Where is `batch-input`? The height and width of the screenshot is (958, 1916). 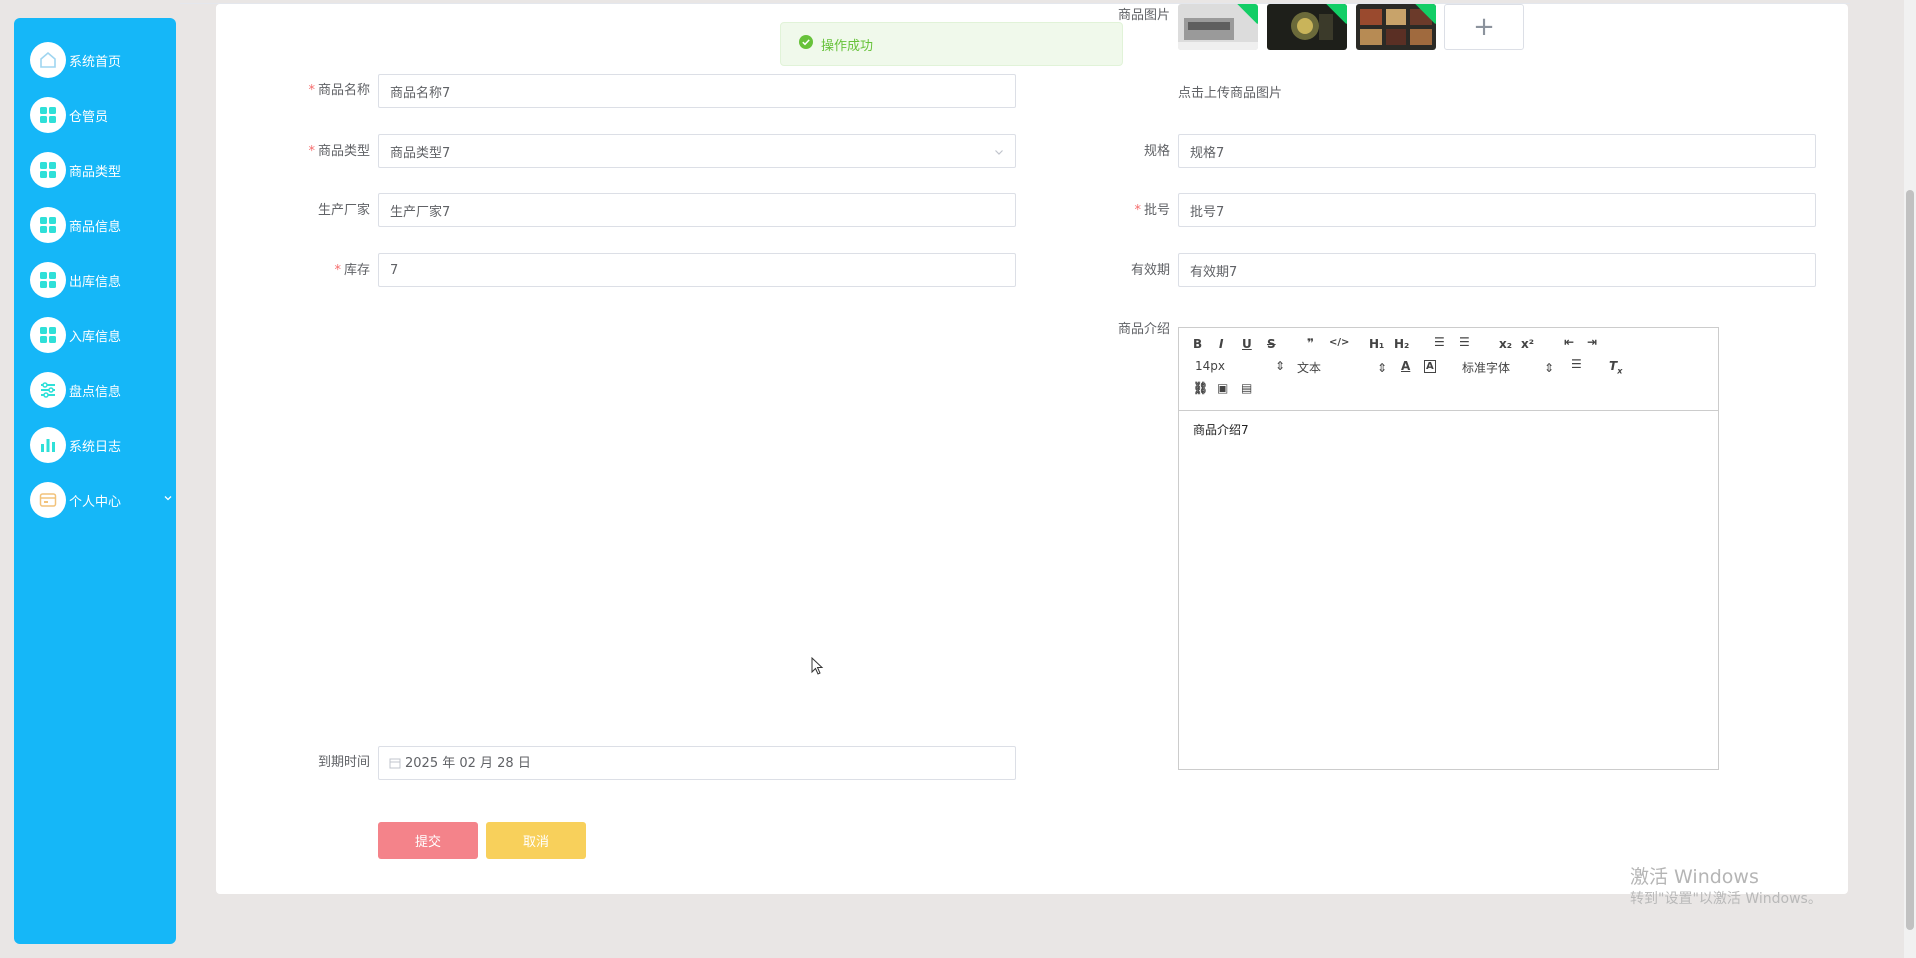 batch-input is located at coordinates (1497, 210).